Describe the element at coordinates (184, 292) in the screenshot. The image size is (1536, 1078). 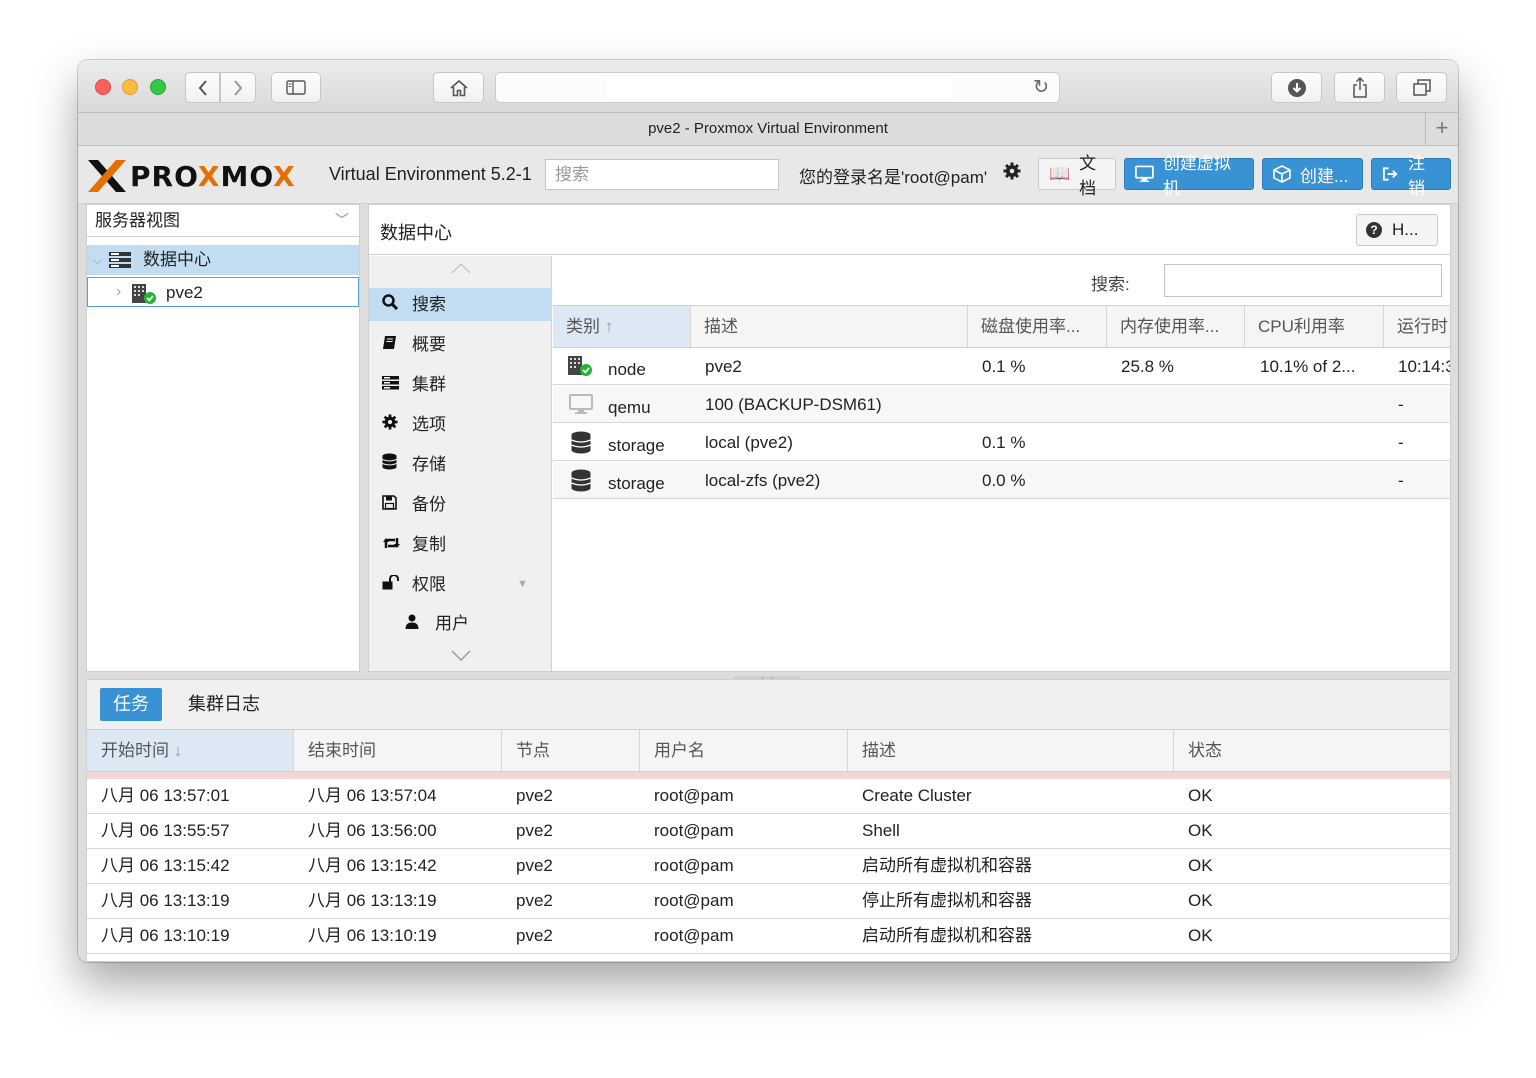
I see `tree-label-node: pve2` at that location.